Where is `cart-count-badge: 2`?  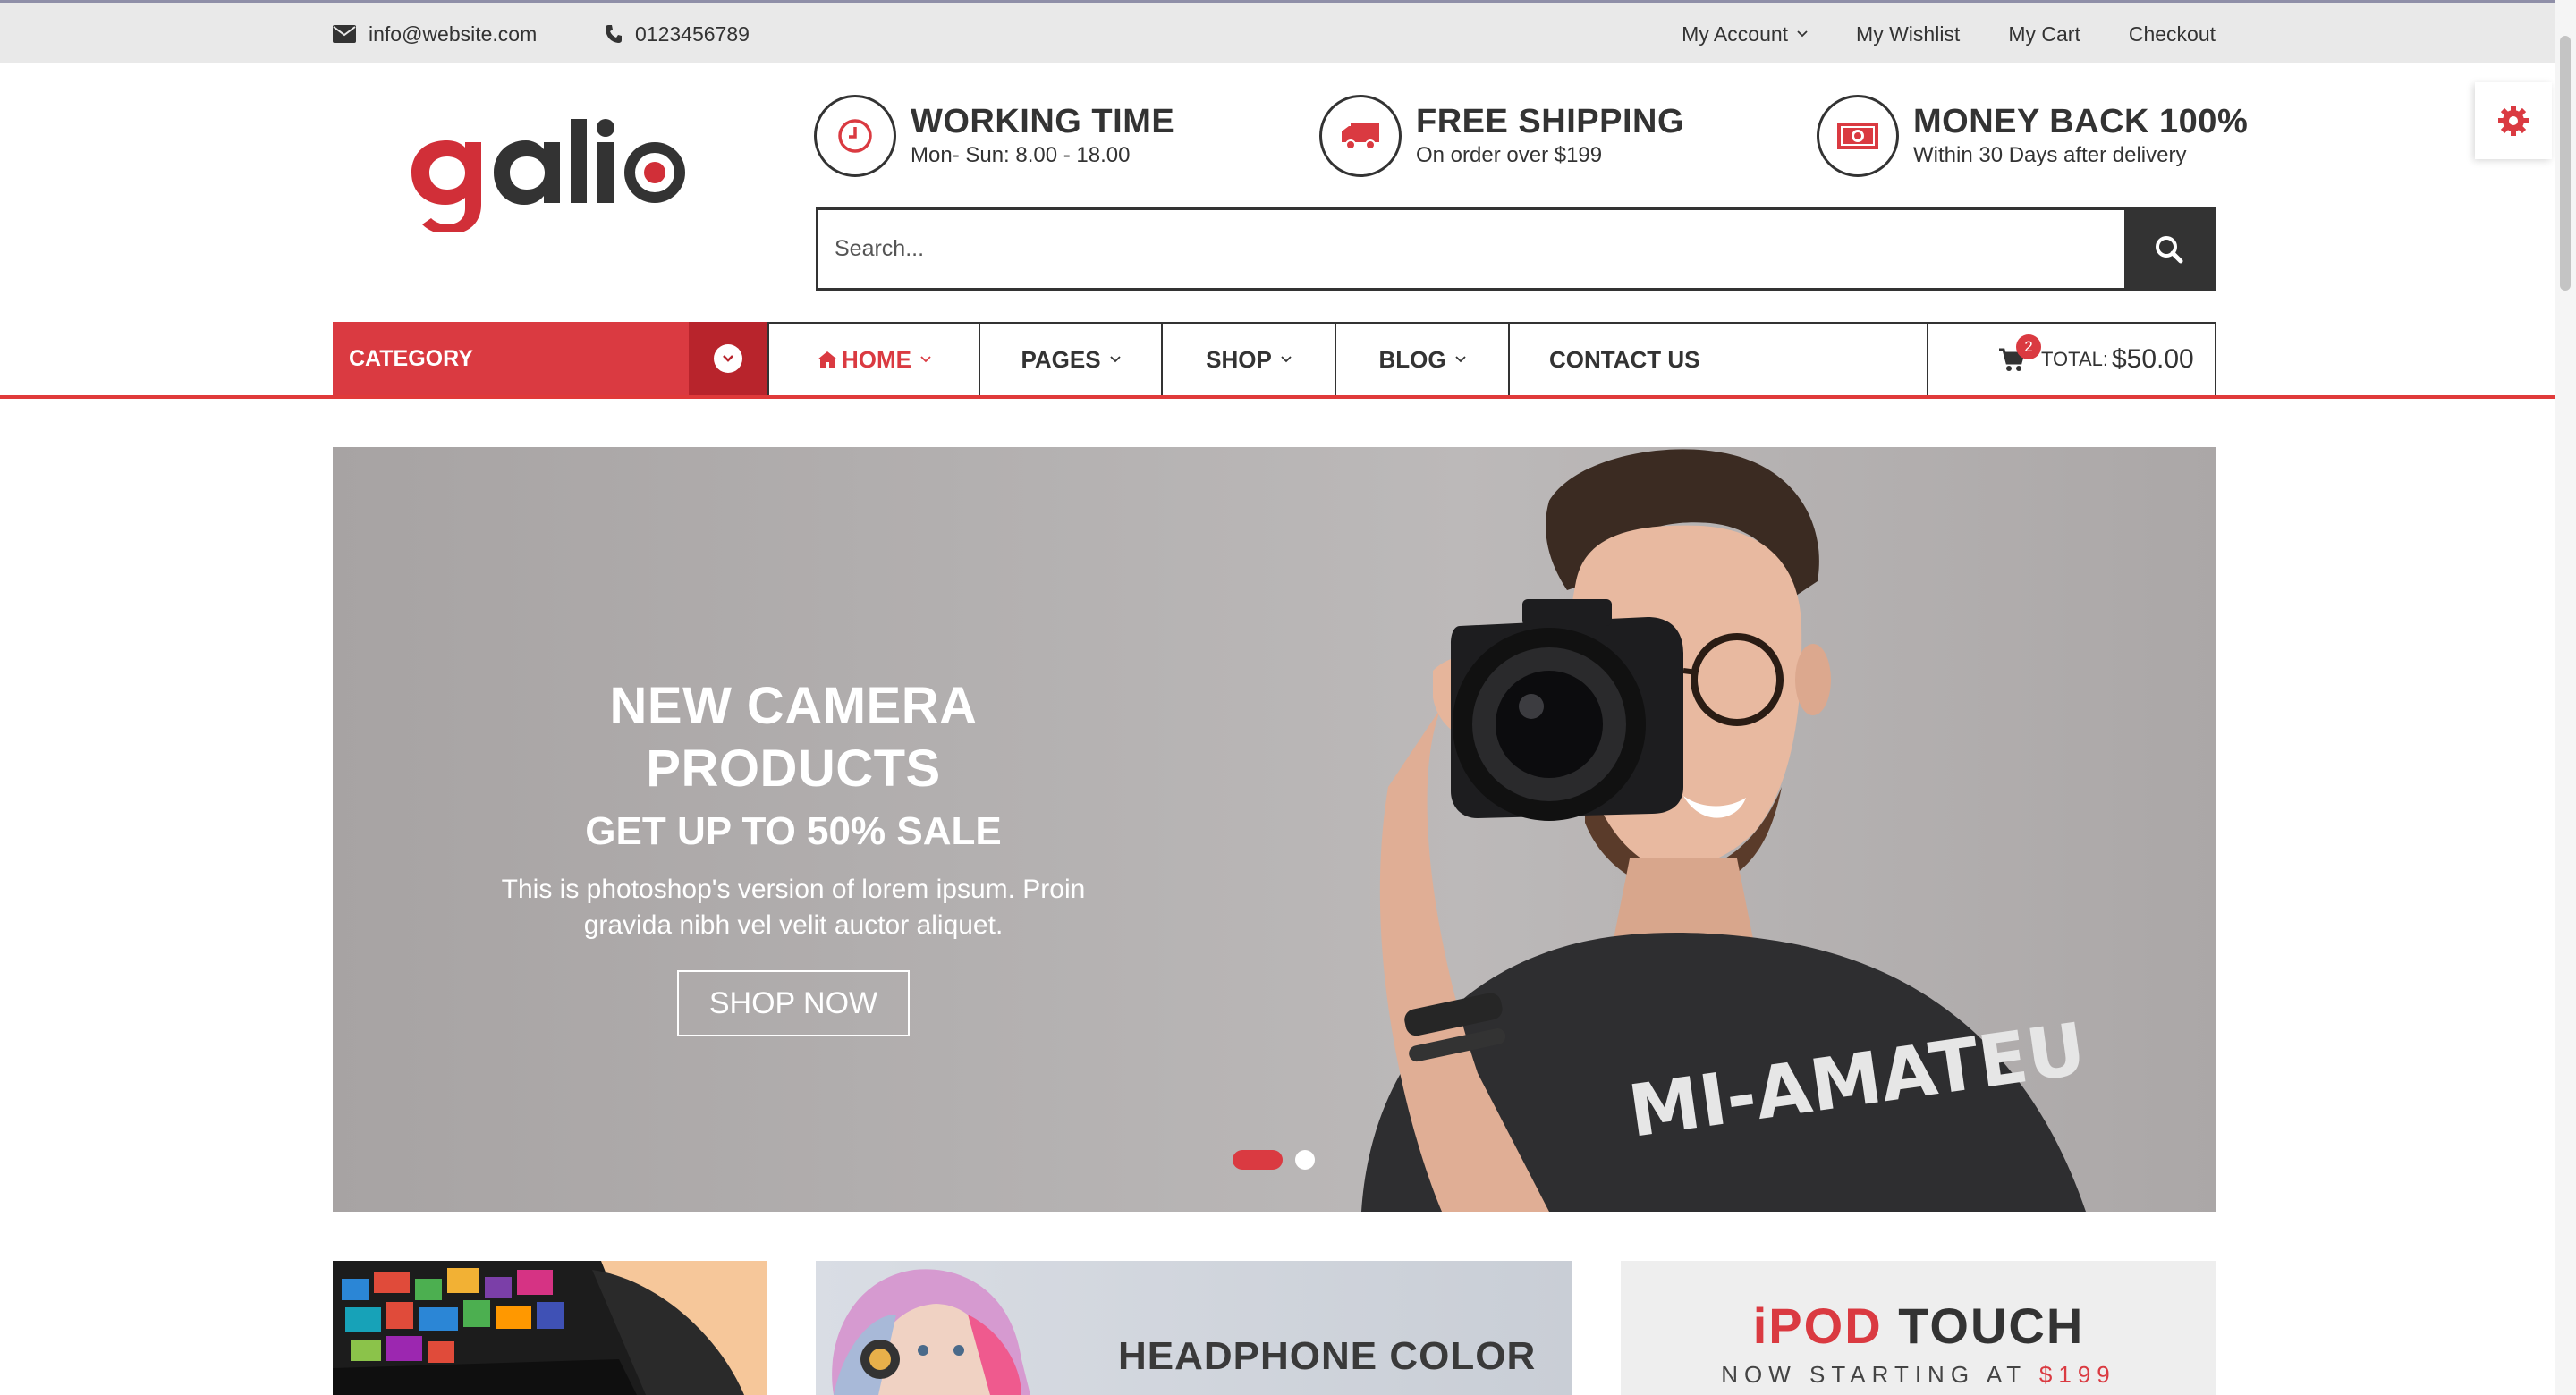 cart-count-badge: 2 is located at coordinates (2028, 346).